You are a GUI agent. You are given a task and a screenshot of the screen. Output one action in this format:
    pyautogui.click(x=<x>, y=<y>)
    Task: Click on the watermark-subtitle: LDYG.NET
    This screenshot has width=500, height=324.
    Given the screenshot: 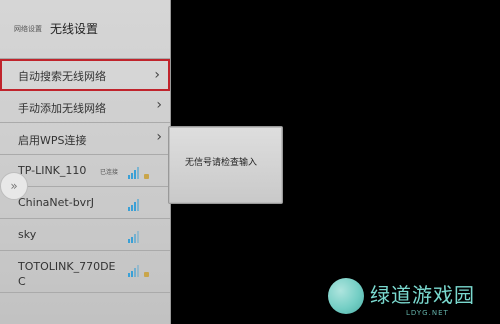 What is the action you would take?
    pyautogui.click(x=427, y=313)
    